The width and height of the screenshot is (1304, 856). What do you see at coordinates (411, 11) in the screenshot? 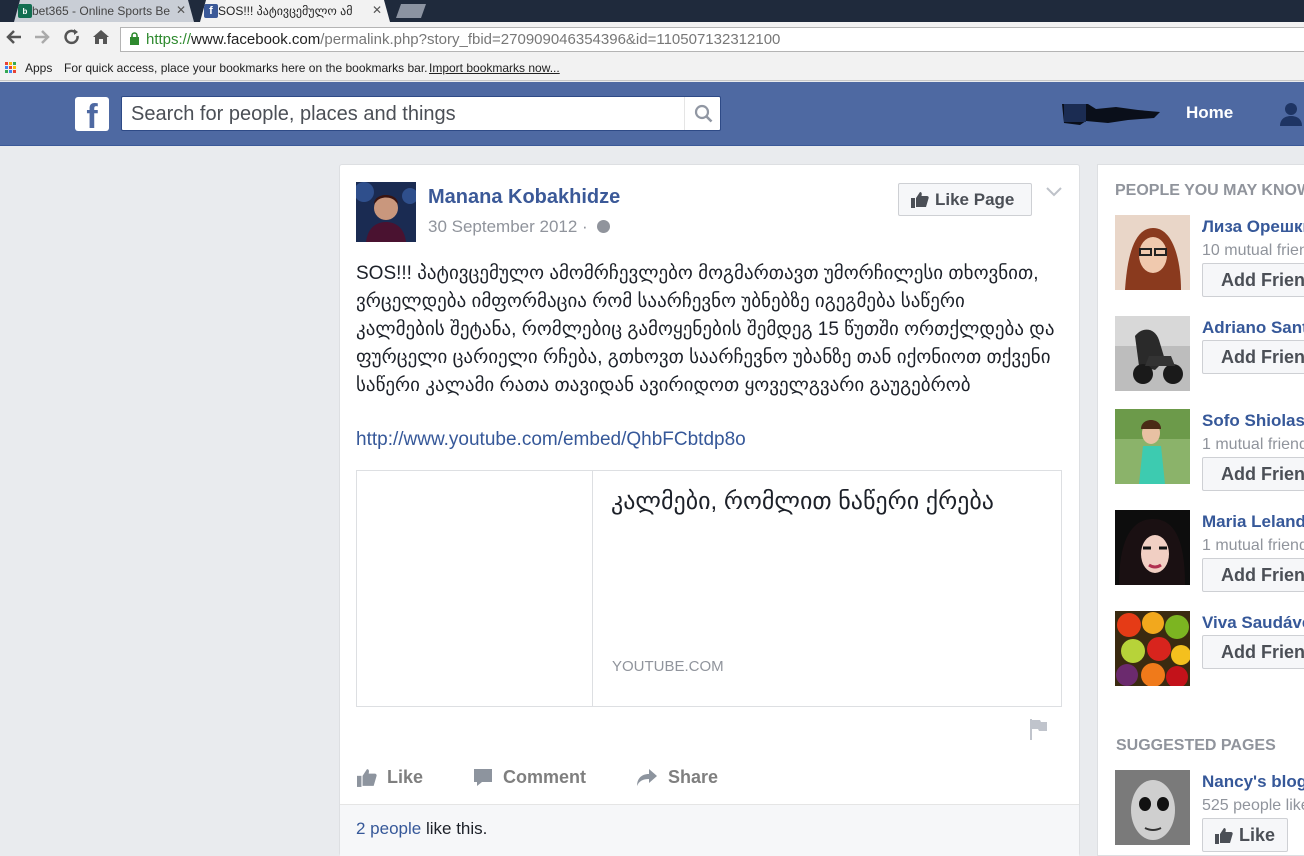
I see `new-tab-button` at bounding box center [411, 11].